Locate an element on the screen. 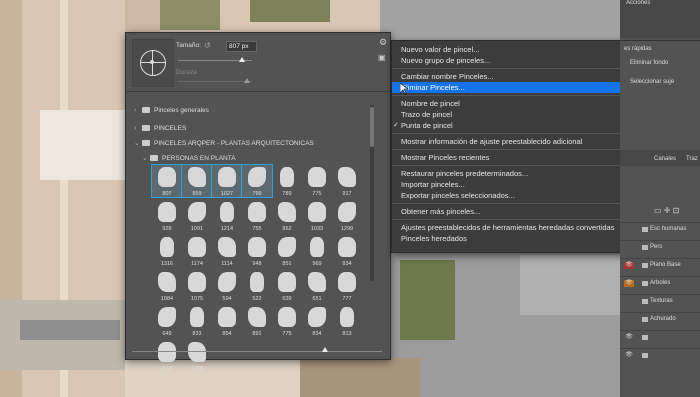 The image size is (700, 397). layer-row: Pers is located at coordinates (660, 247).